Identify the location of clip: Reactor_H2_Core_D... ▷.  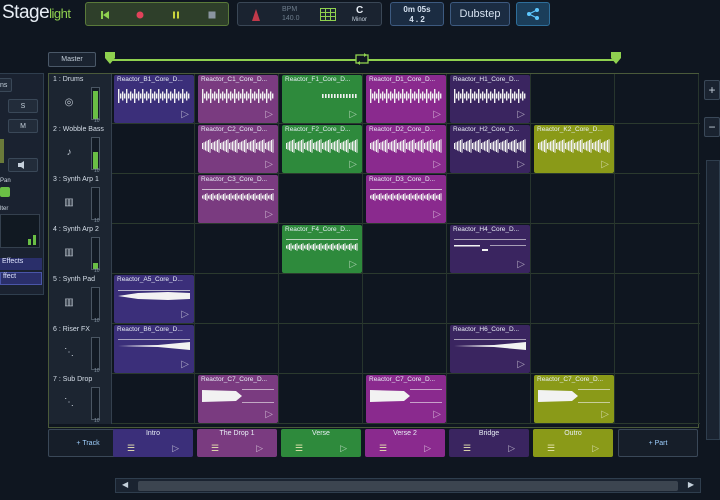
(490, 149).